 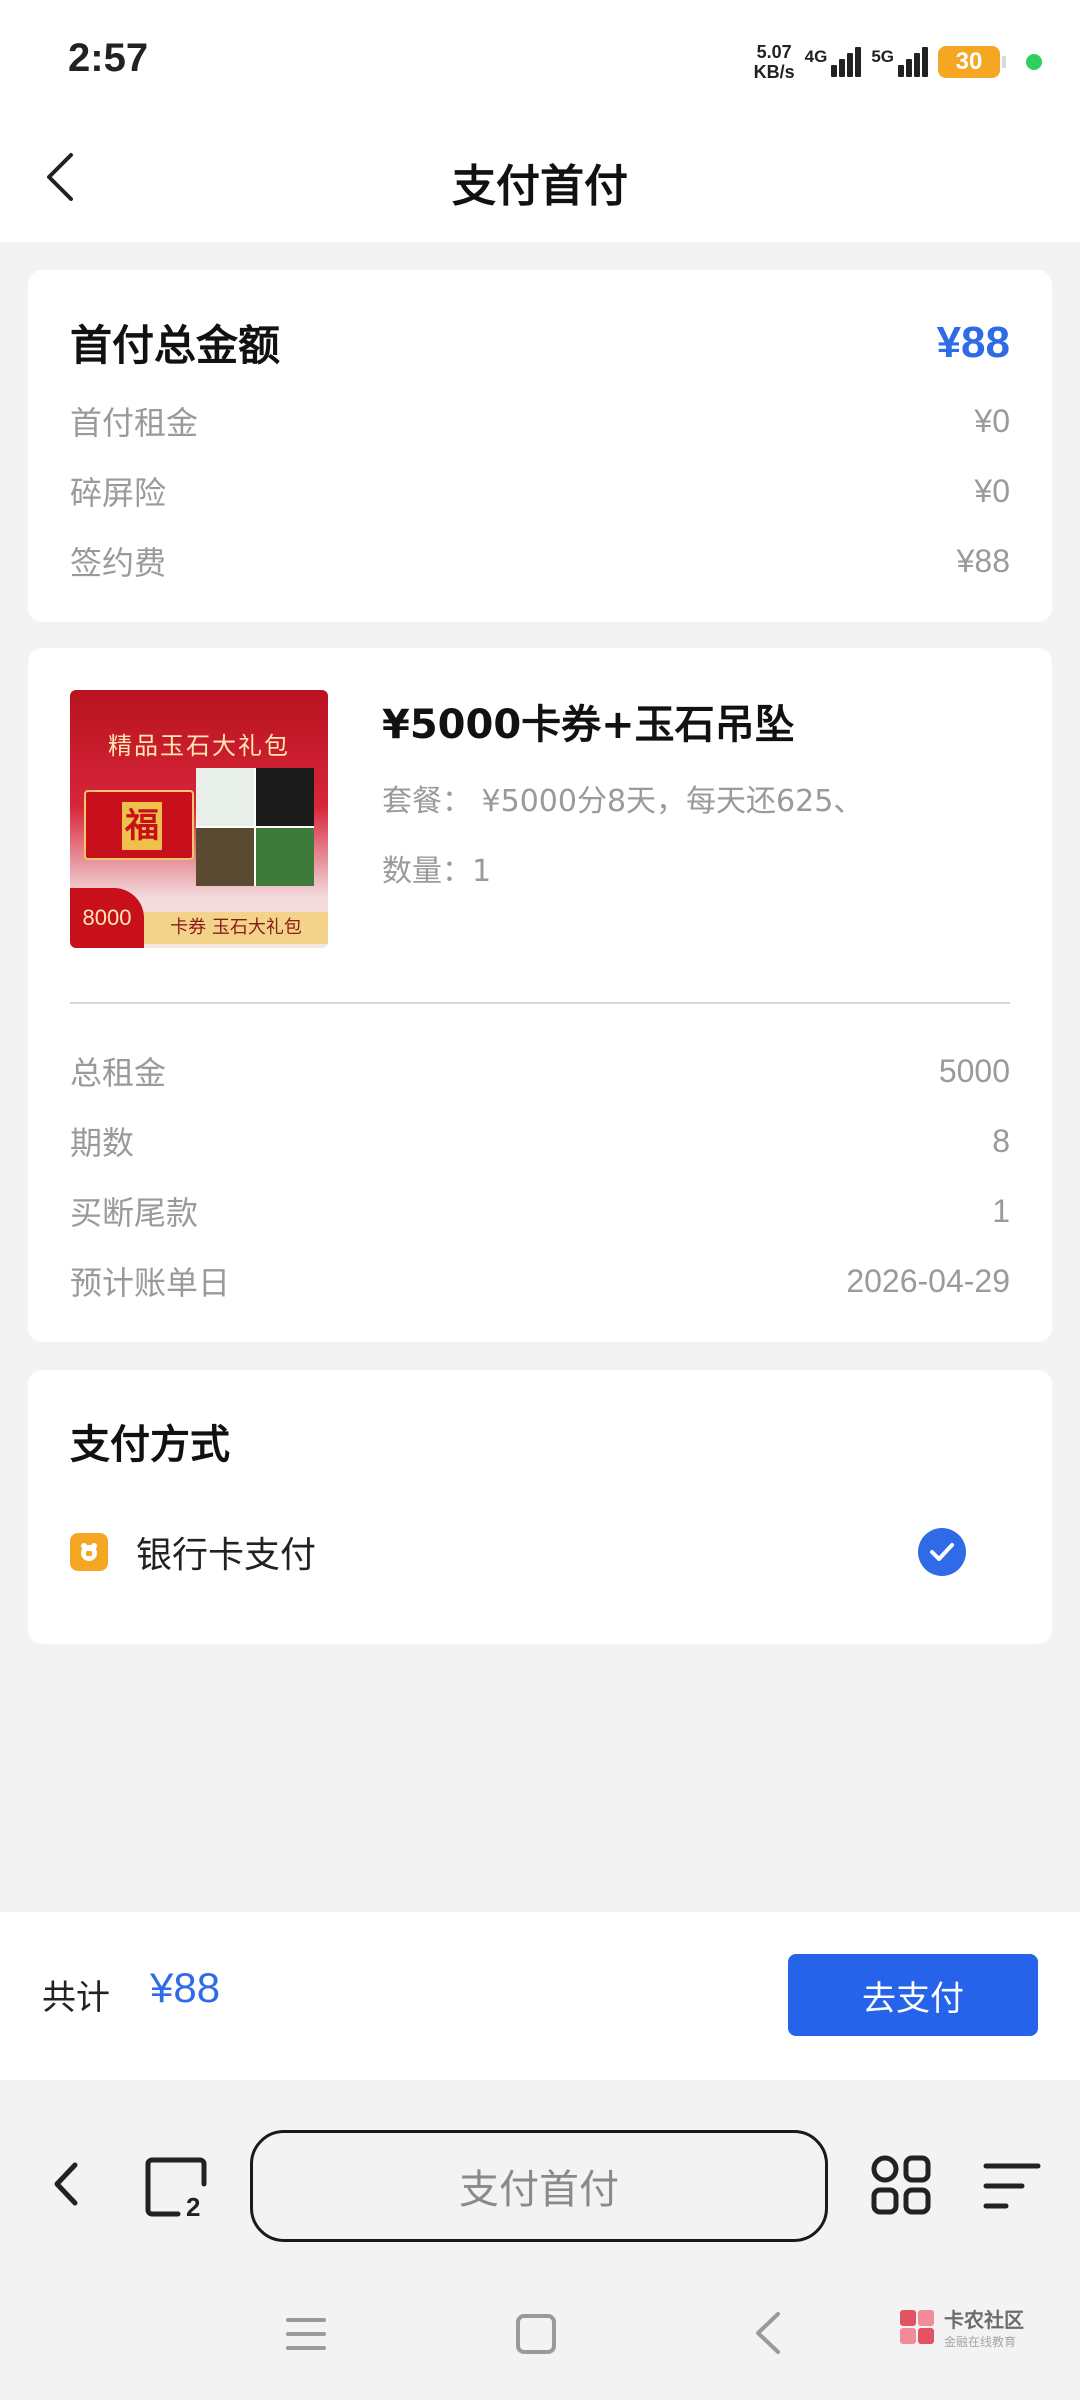 I want to click on system-back-button, so click(x=768, y=2333).